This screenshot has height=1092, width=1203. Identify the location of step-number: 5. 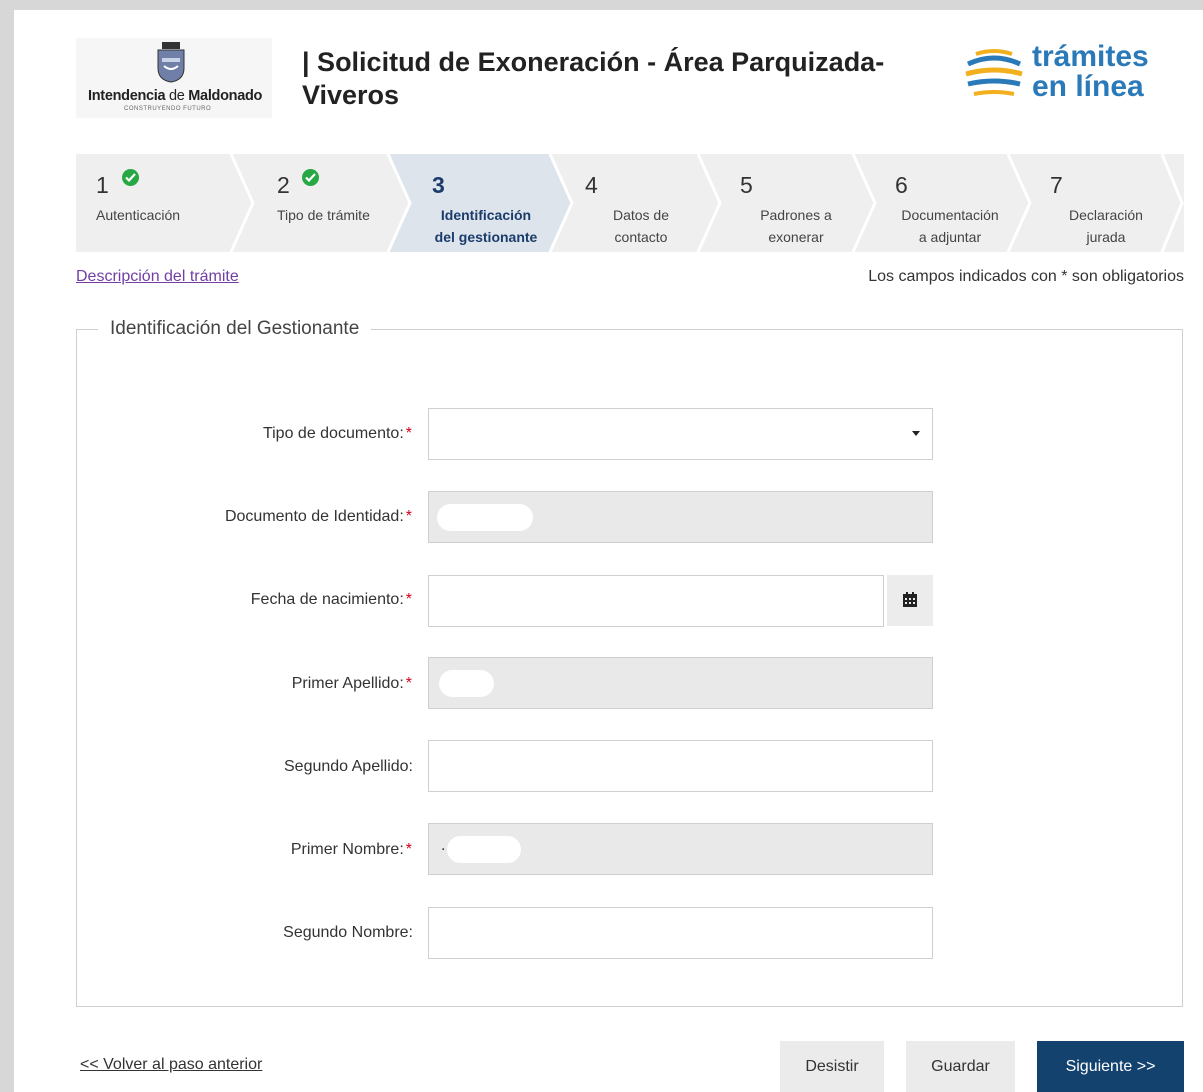
(746, 185).